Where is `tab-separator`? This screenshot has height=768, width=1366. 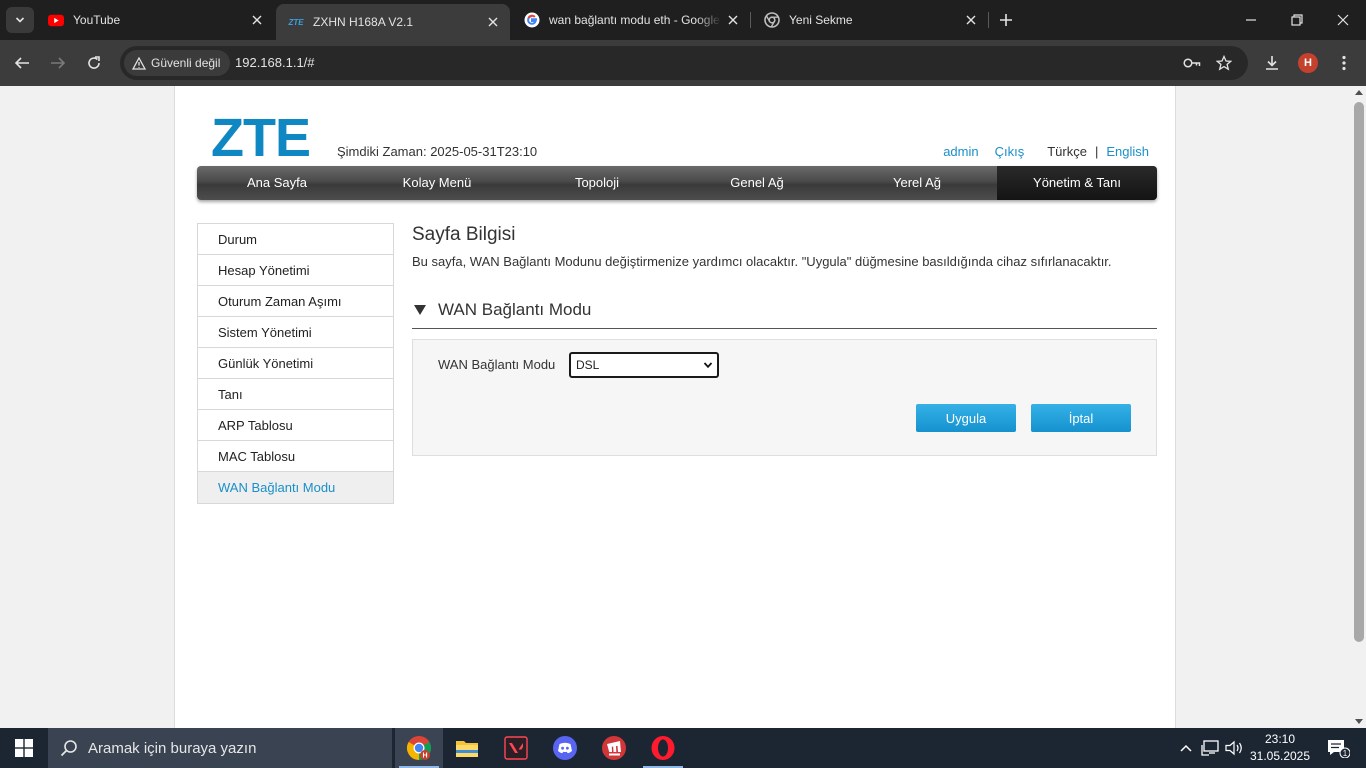
tab-separator is located at coordinates (750, 20).